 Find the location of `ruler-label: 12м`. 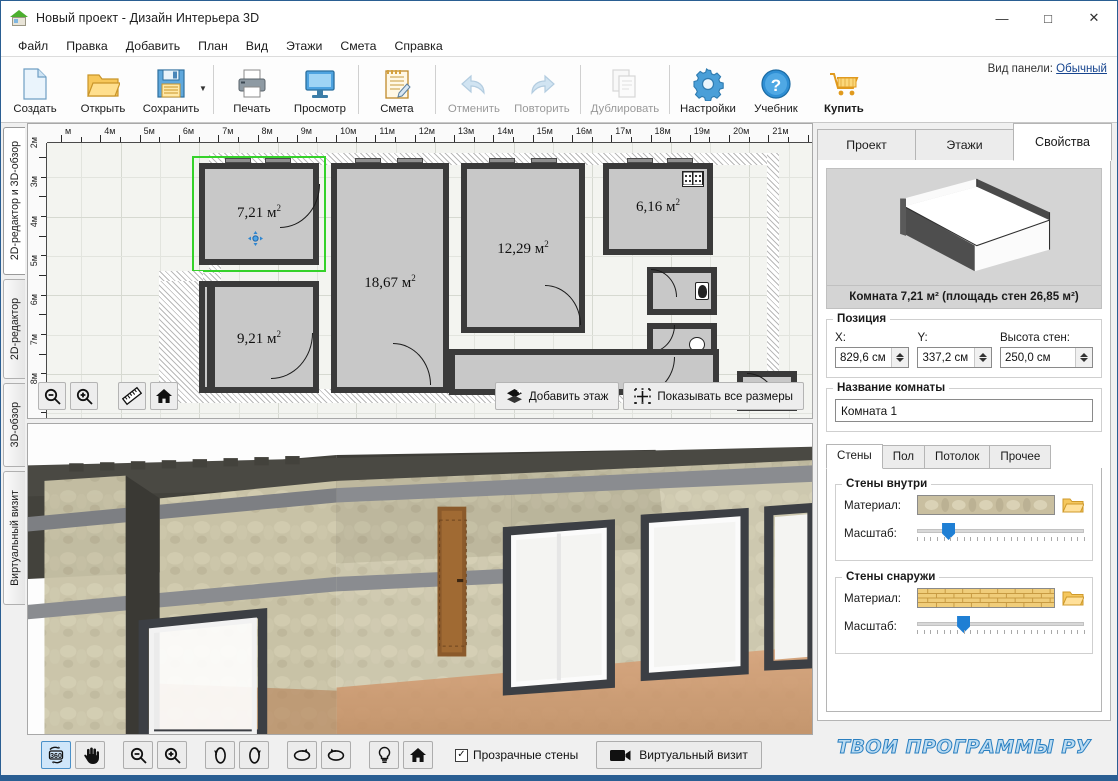

ruler-label: 12м is located at coordinates (426, 131).